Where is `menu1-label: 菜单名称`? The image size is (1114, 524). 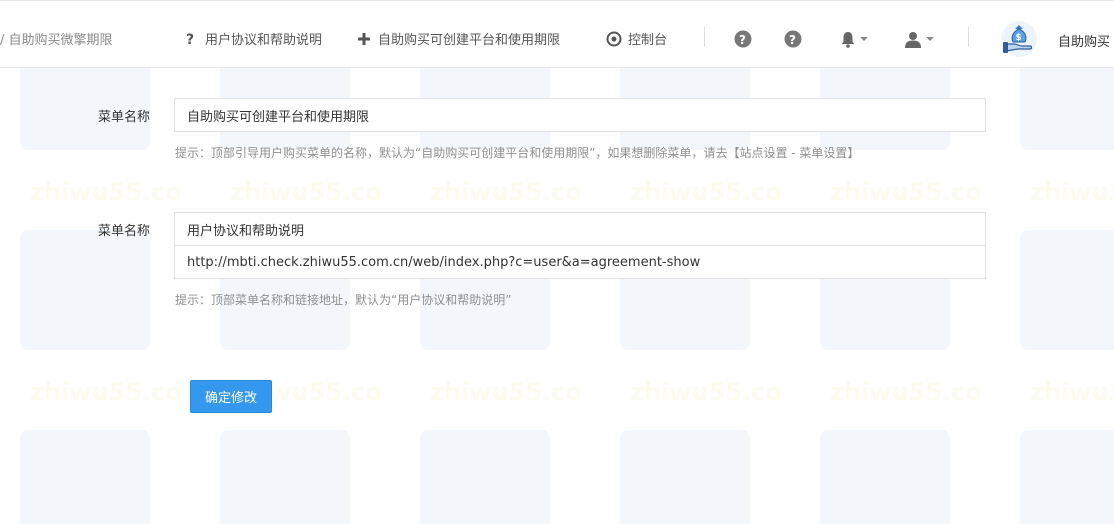 menu1-label: 菜单名称 is located at coordinates (124, 117).